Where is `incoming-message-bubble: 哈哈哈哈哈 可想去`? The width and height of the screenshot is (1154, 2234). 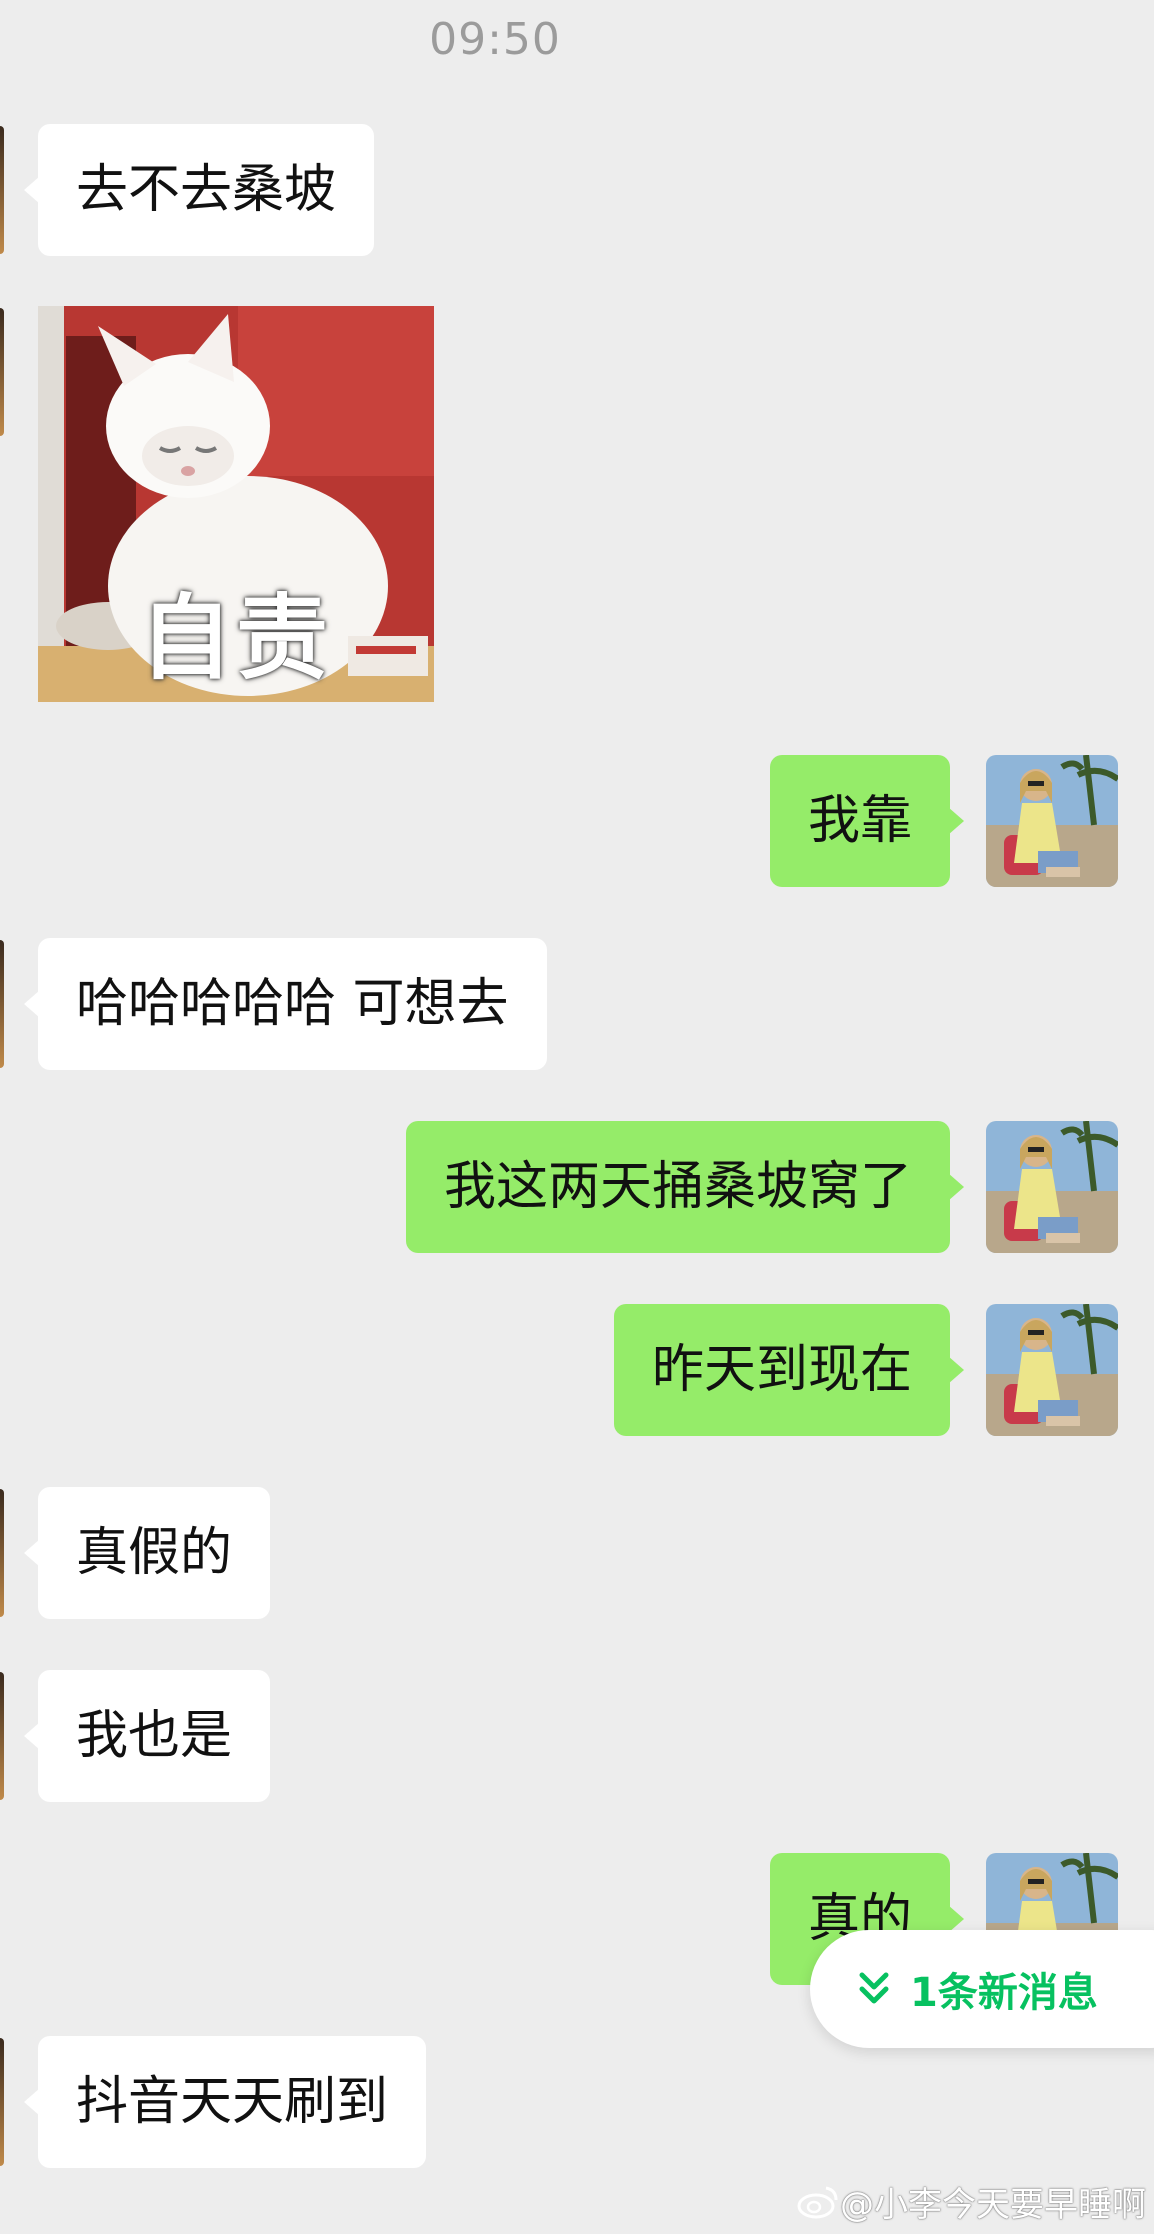 incoming-message-bubble: 哈哈哈哈哈 可想去 is located at coordinates (285, 1004).